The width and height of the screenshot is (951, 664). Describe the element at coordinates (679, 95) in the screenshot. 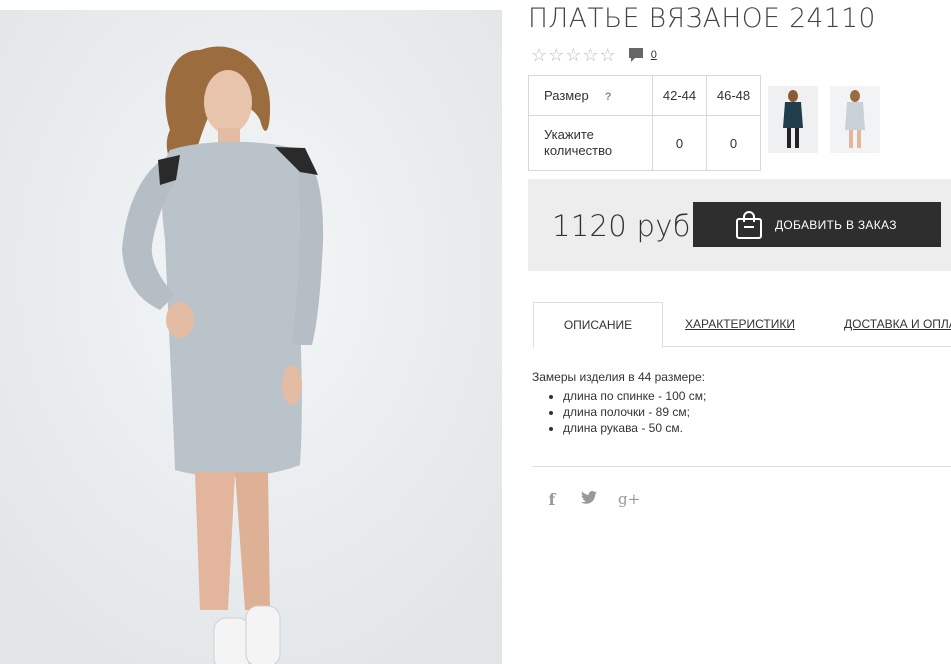

I see `size-option: 42-44` at that location.